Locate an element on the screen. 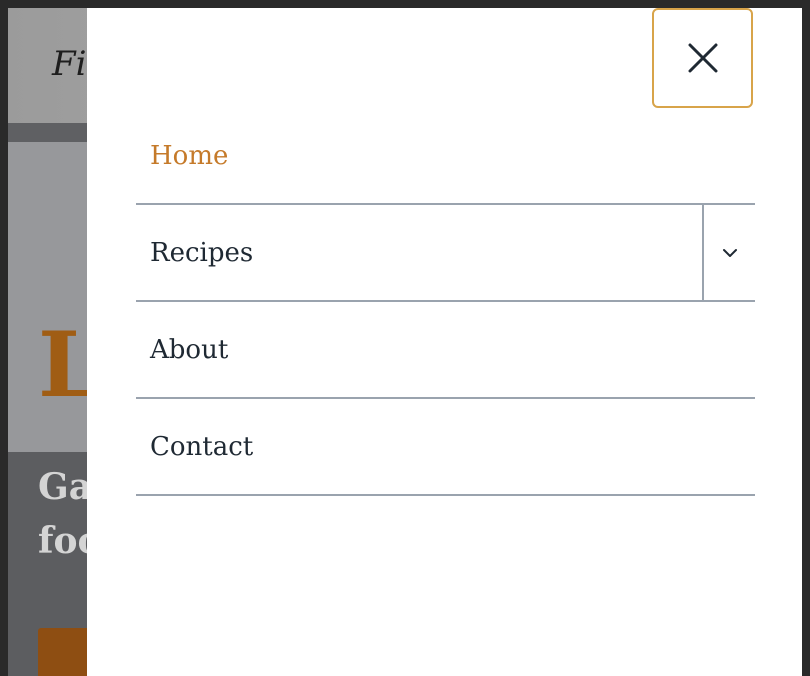 This screenshot has width=810, height=676. menu-link-contact: Contact is located at coordinates (445, 446).